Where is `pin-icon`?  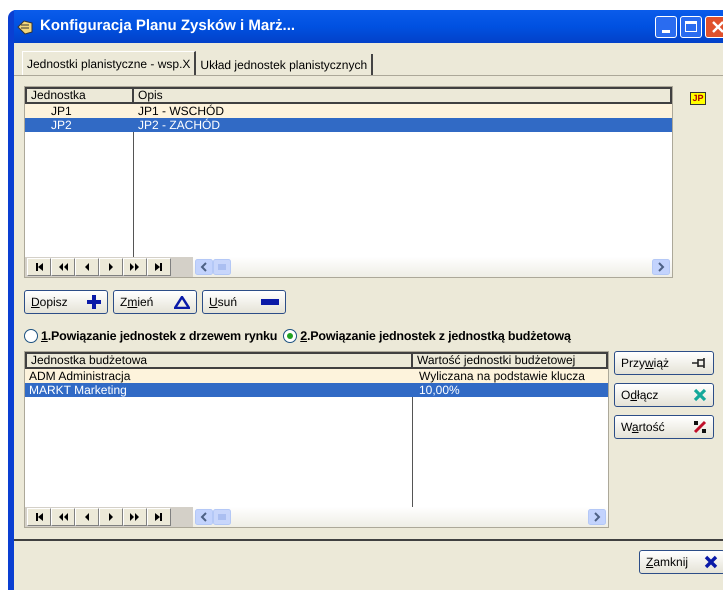
pin-icon is located at coordinates (699, 362).